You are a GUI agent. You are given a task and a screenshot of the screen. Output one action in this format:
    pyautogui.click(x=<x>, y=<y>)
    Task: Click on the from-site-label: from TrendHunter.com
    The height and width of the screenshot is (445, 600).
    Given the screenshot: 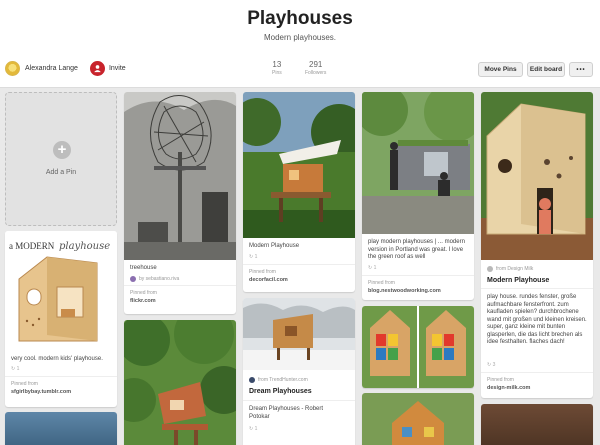 What is the action you would take?
    pyautogui.click(x=283, y=380)
    